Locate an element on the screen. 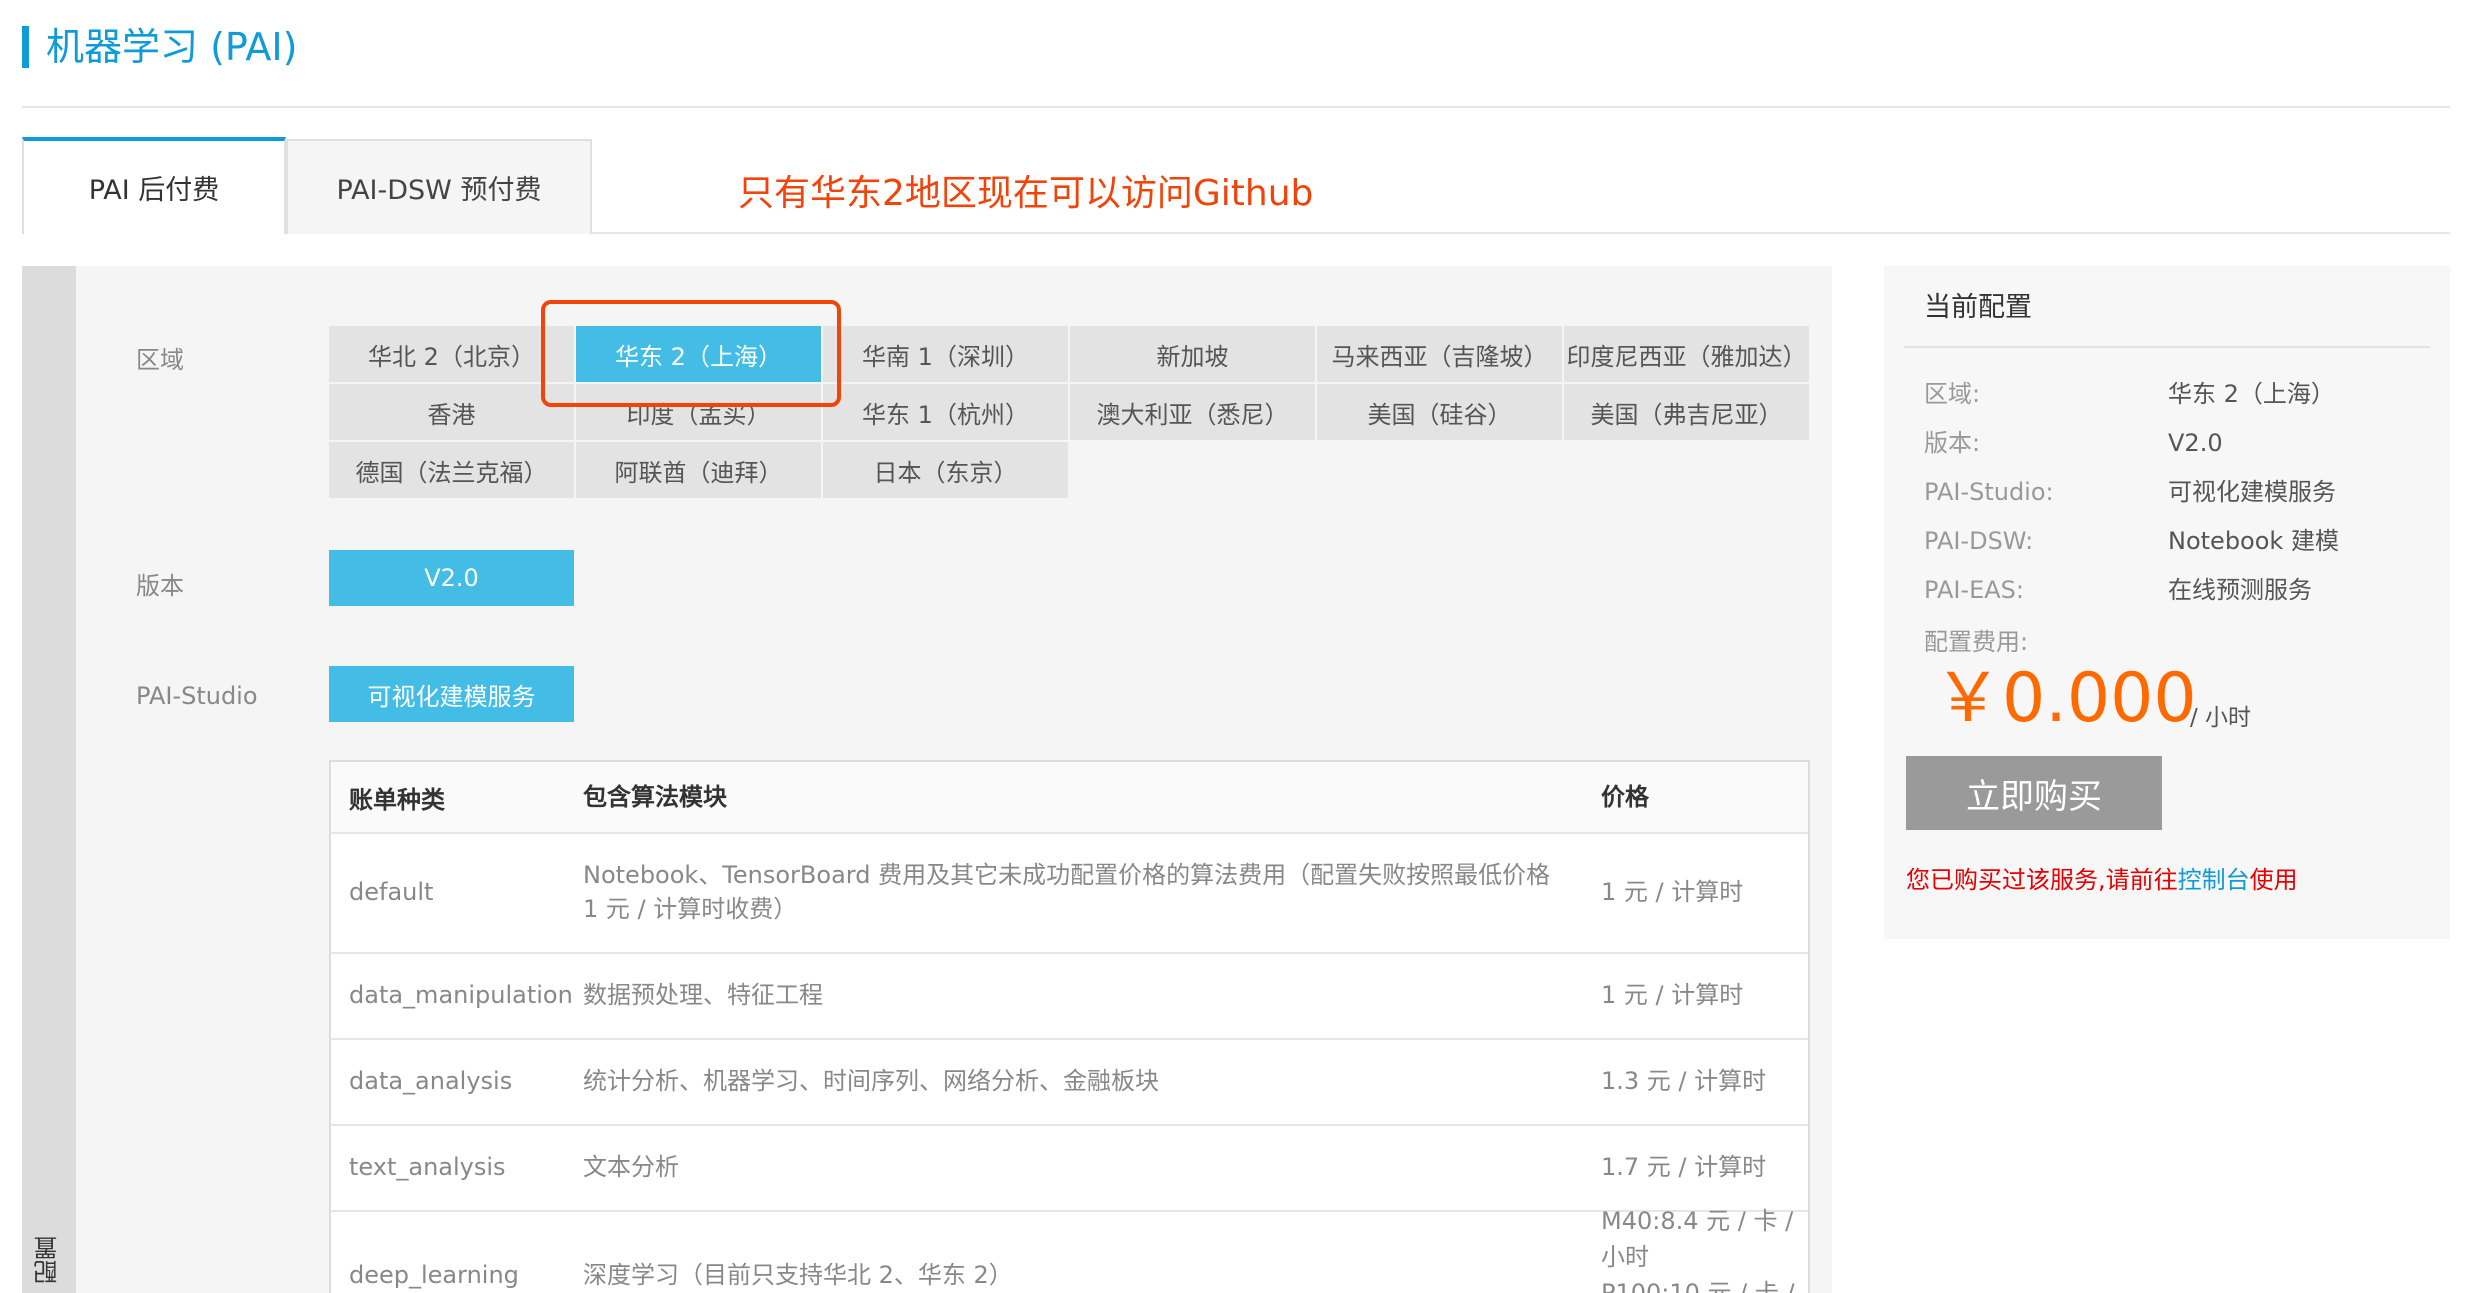 The height and width of the screenshot is (1293, 2480). bill-type-cell: default is located at coordinates (391, 892).